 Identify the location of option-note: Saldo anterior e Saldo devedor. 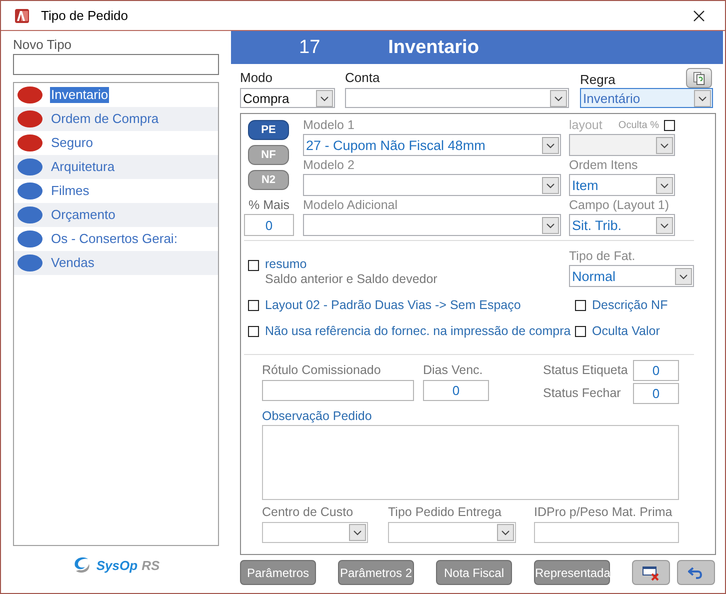
(351, 279).